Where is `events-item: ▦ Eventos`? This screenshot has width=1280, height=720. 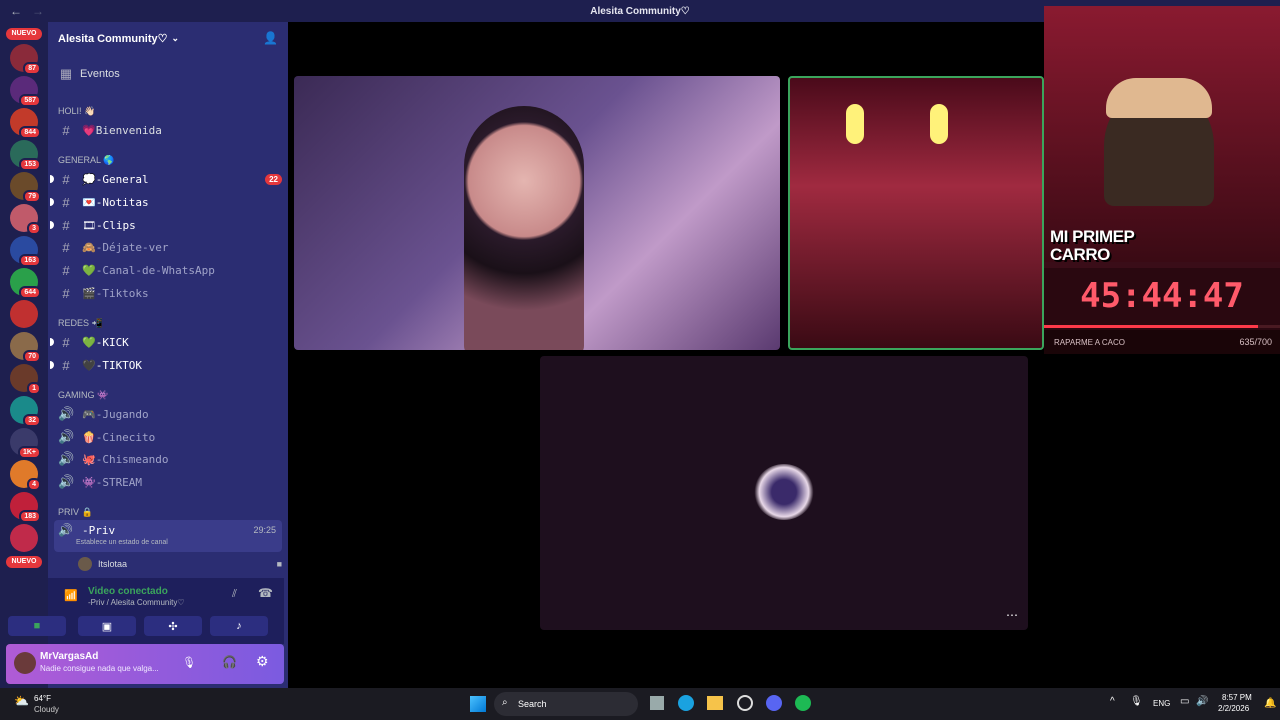
events-item: ▦ Eventos is located at coordinates (168, 74).